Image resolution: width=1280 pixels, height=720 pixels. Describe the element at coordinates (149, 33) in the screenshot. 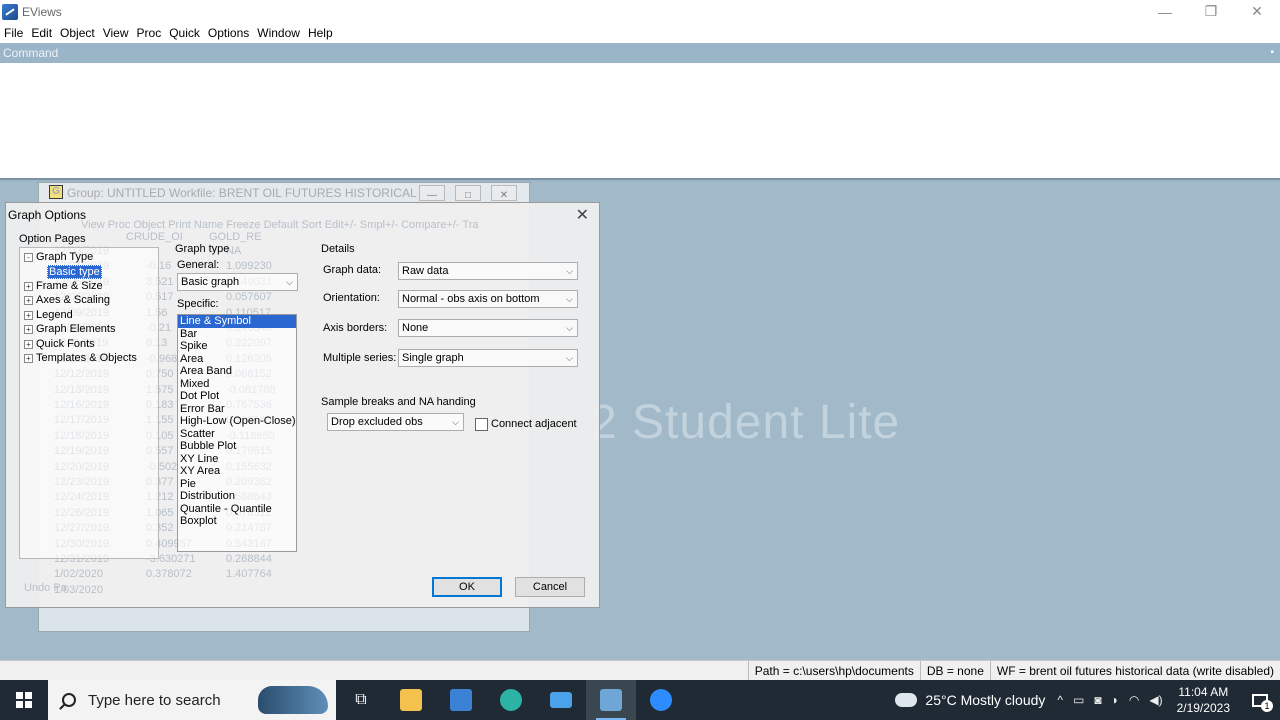

I see `menu-proc: Proc` at that location.